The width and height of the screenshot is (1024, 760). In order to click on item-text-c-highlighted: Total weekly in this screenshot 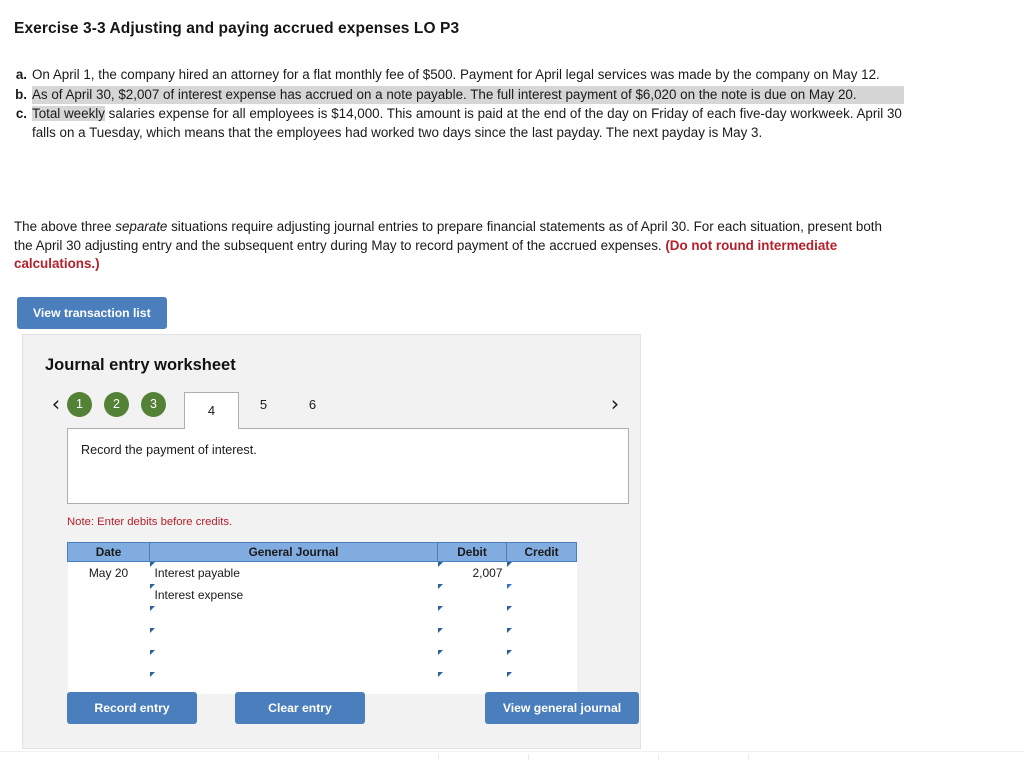, I will do `click(68, 113)`.